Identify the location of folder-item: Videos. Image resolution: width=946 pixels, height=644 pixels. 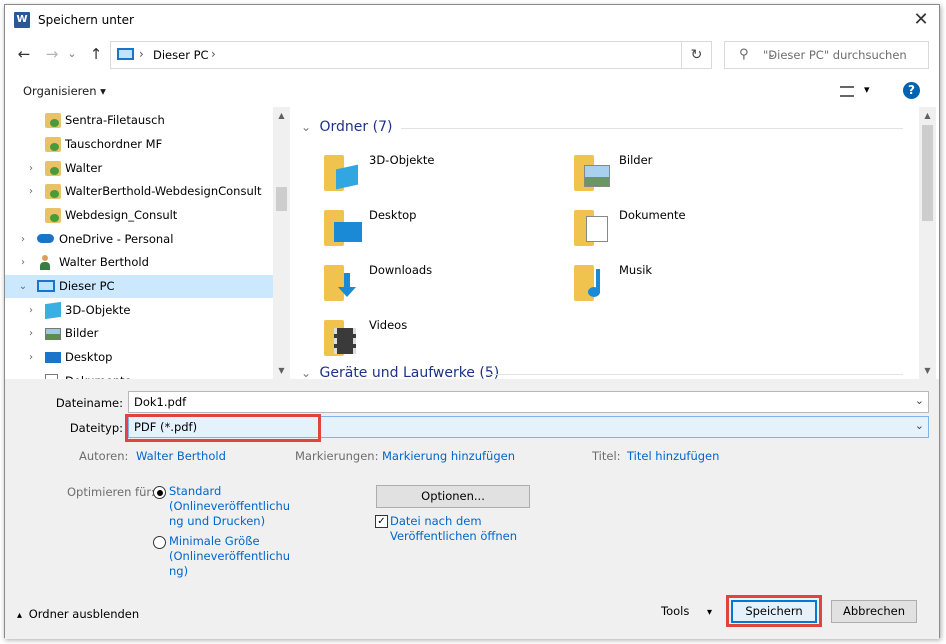
(449, 339).